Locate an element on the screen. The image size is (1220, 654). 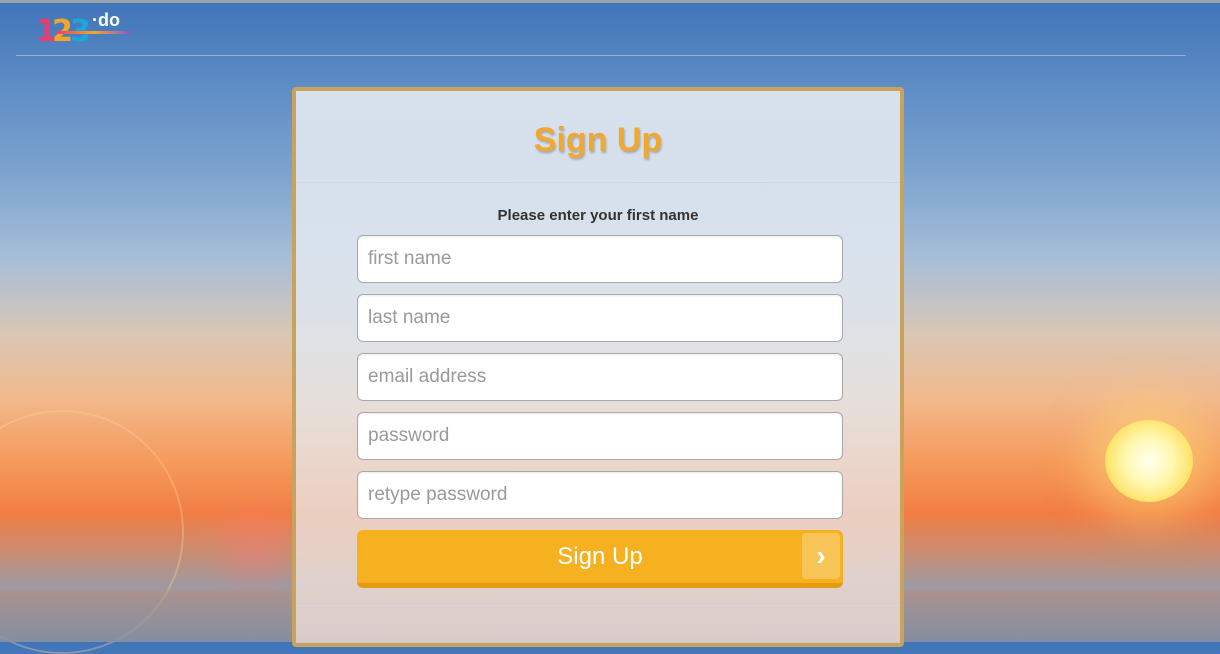
first-name-field is located at coordinates (600, 259).